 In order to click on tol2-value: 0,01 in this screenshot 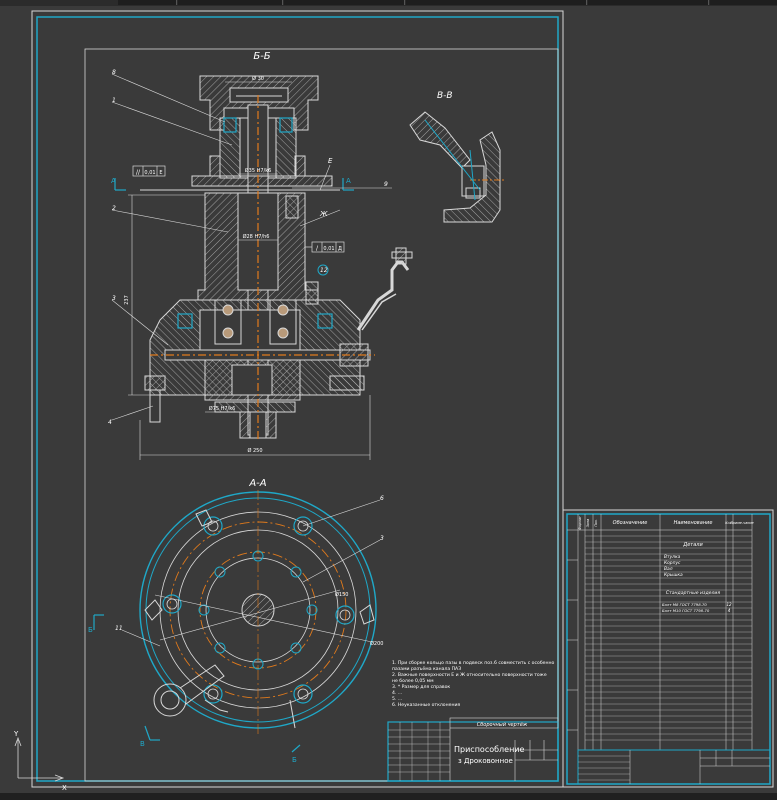, I will do `click(328, 249)`.